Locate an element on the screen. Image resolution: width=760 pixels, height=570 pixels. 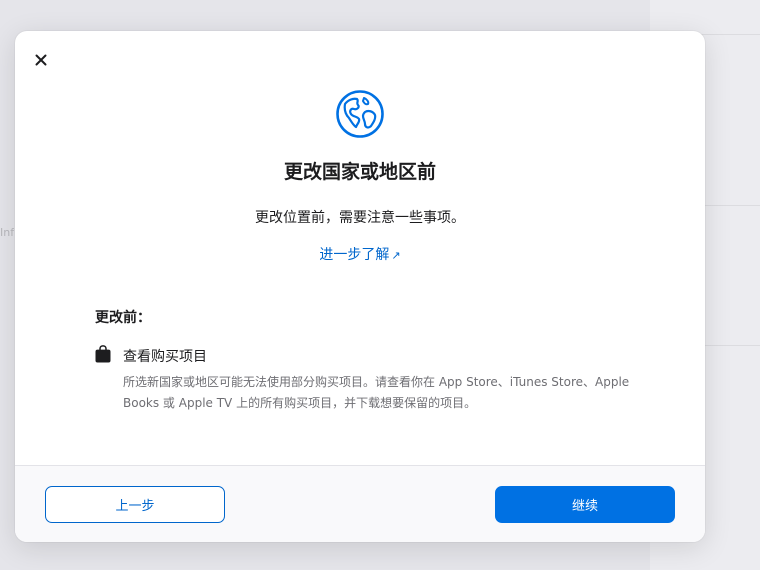
close-icon is located at coordinates (41, 60).